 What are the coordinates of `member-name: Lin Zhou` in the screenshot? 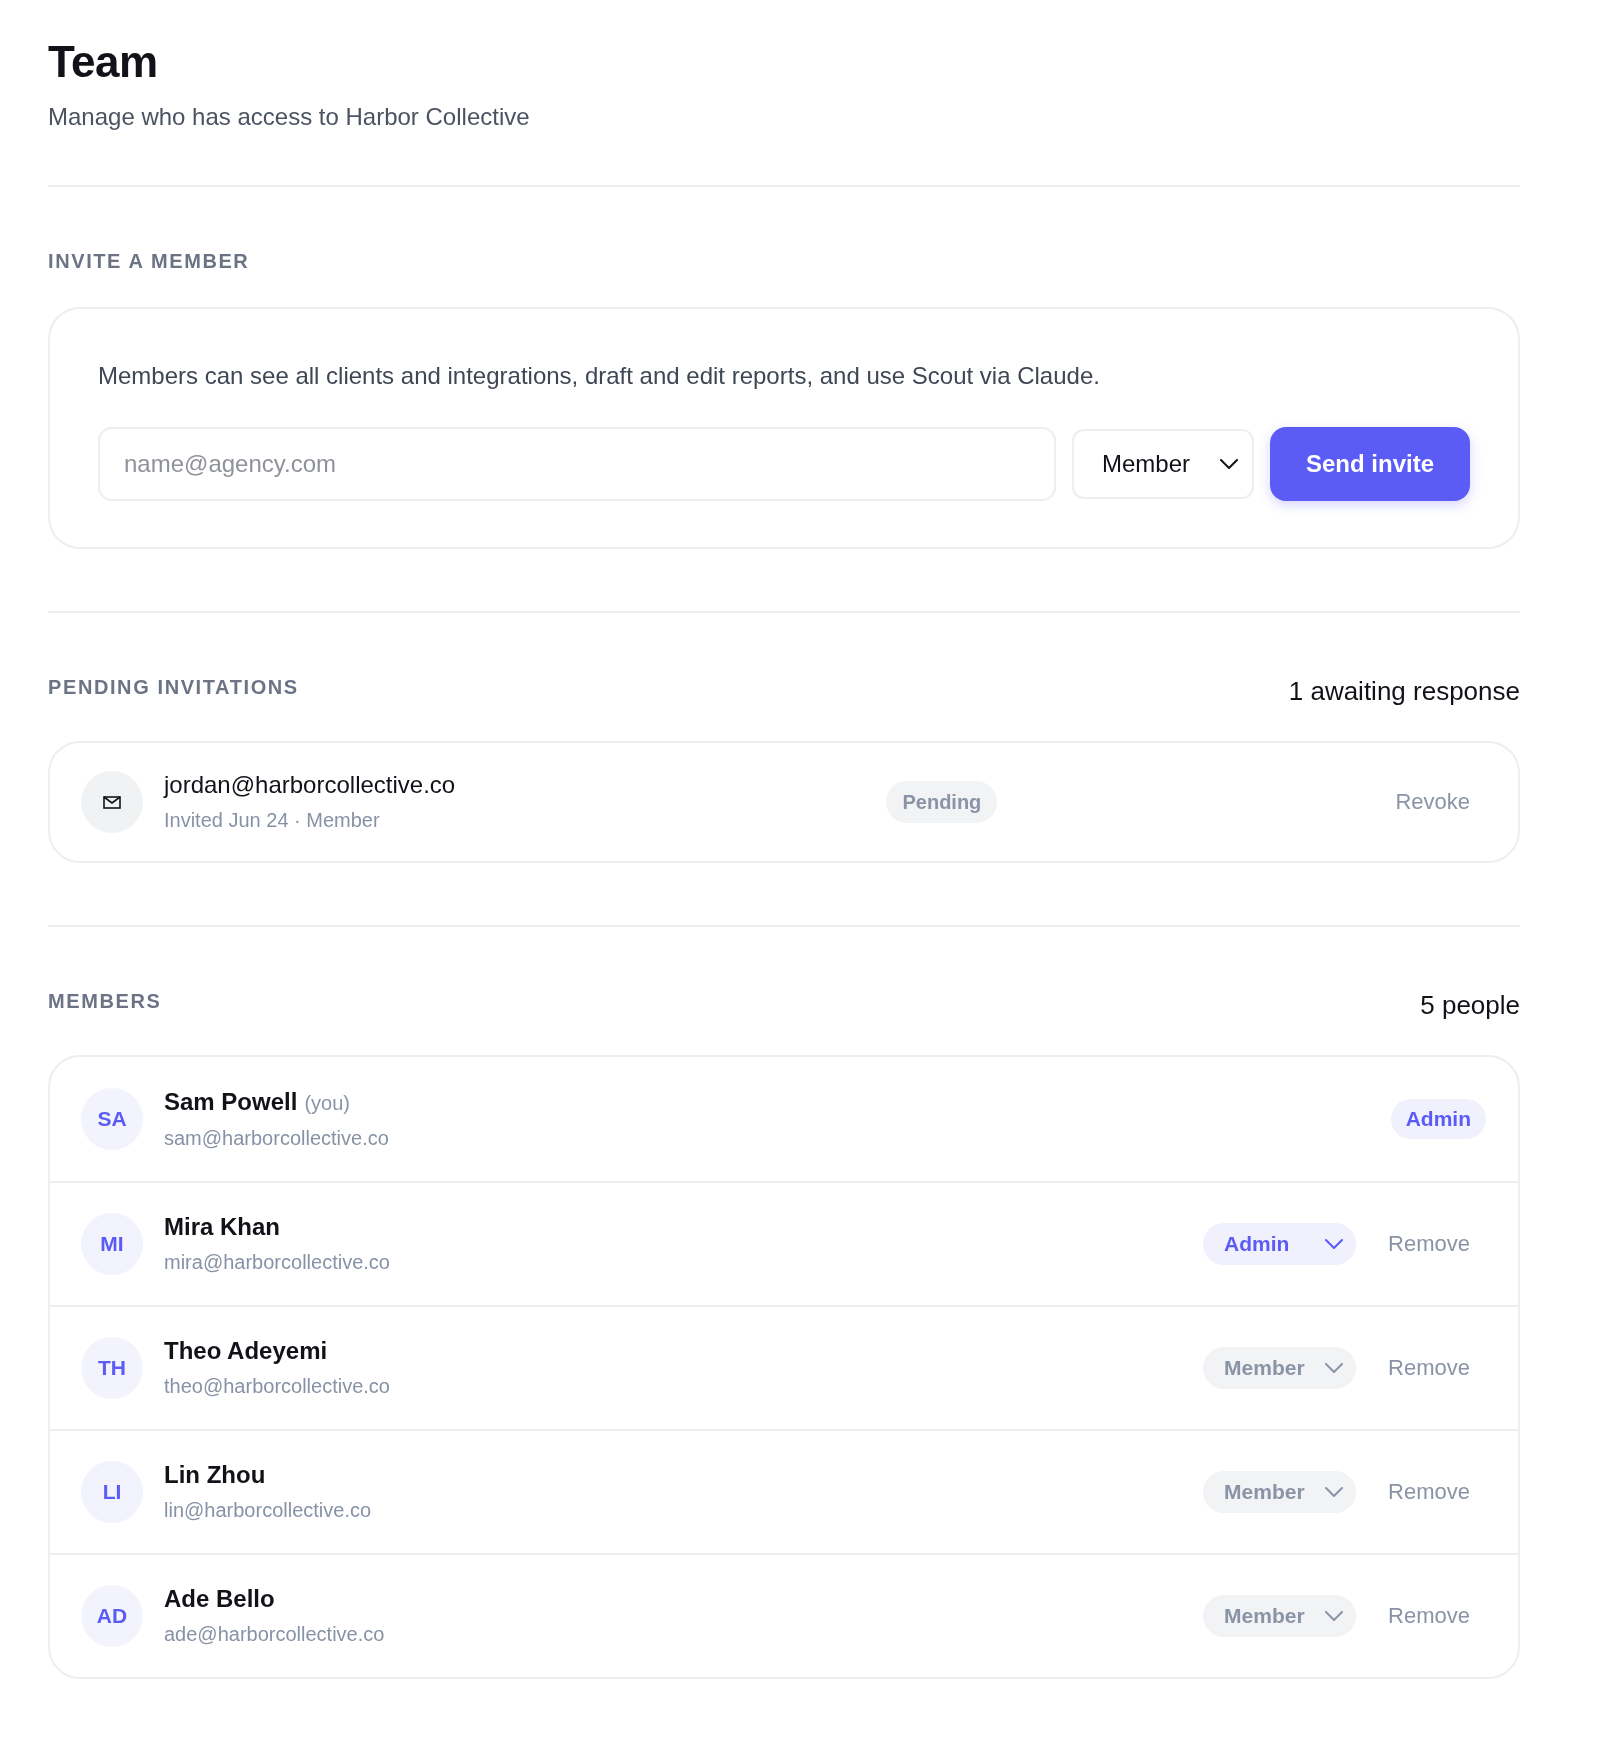 It's located at (215, 1475).